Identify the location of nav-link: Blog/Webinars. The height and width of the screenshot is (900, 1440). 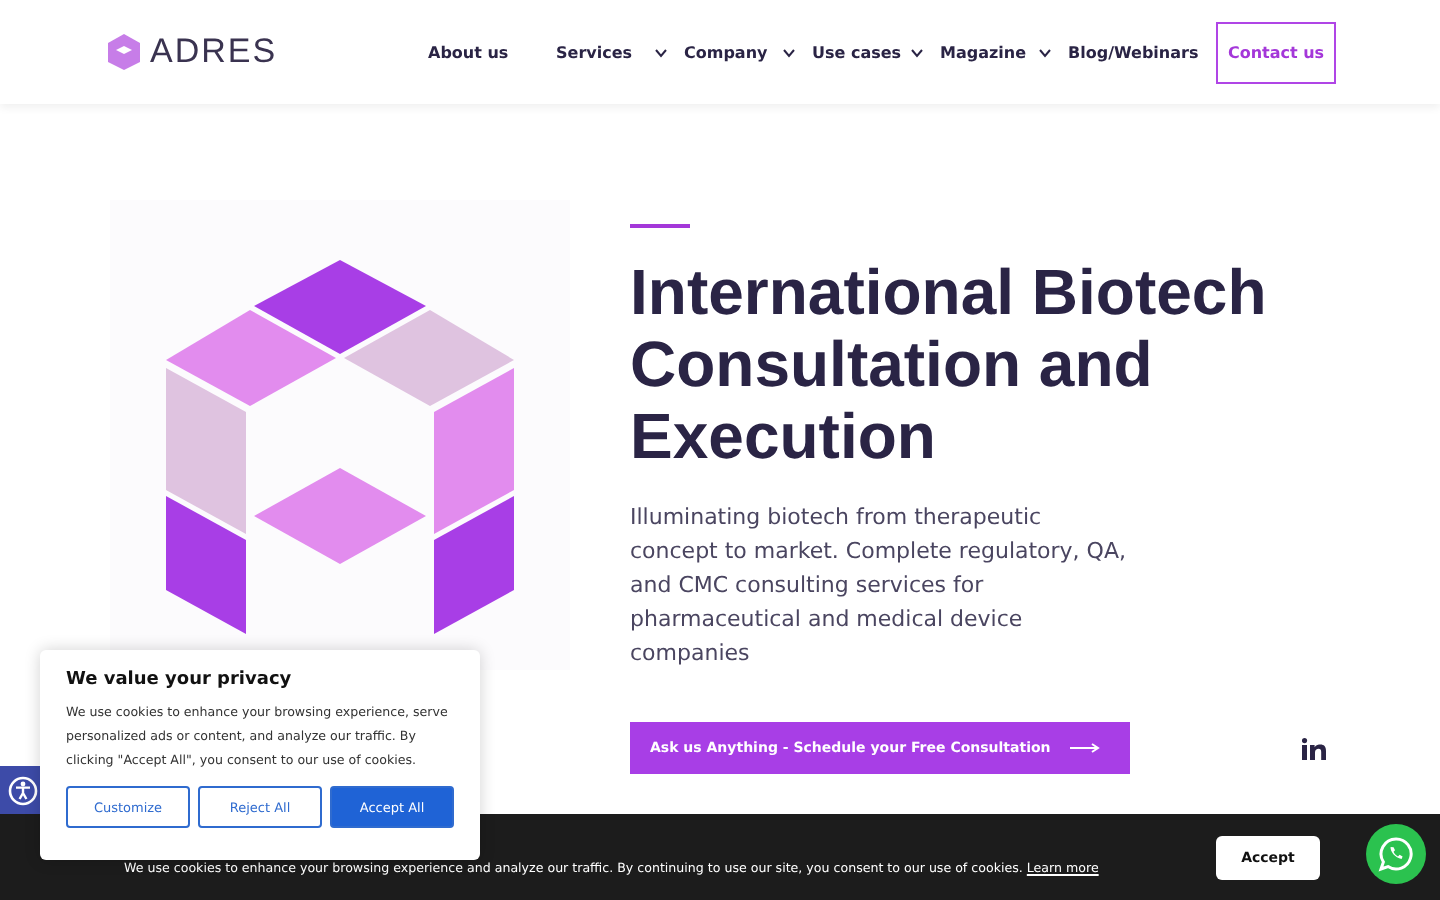
(1142, 52).